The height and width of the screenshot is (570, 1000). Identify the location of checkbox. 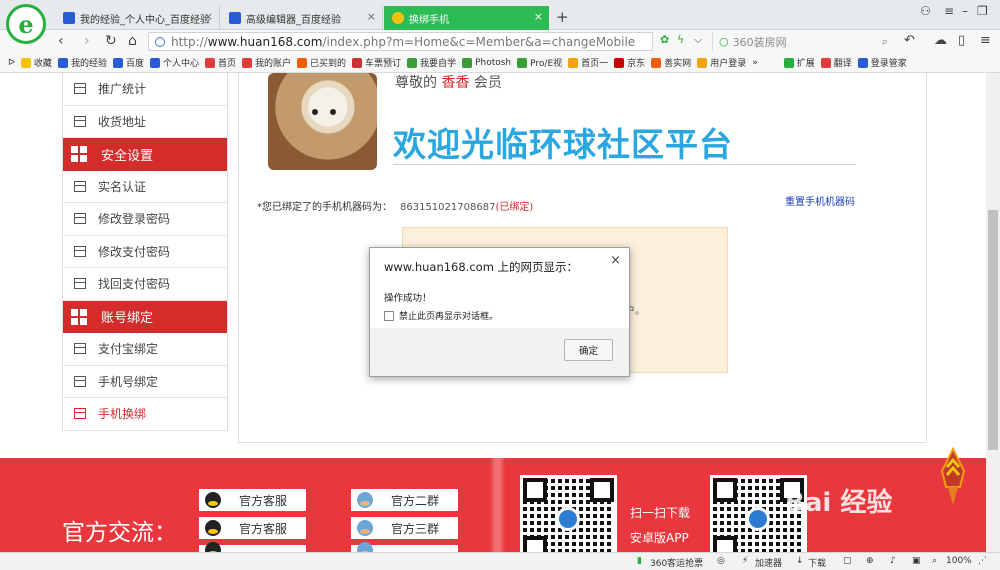
(389, 315).